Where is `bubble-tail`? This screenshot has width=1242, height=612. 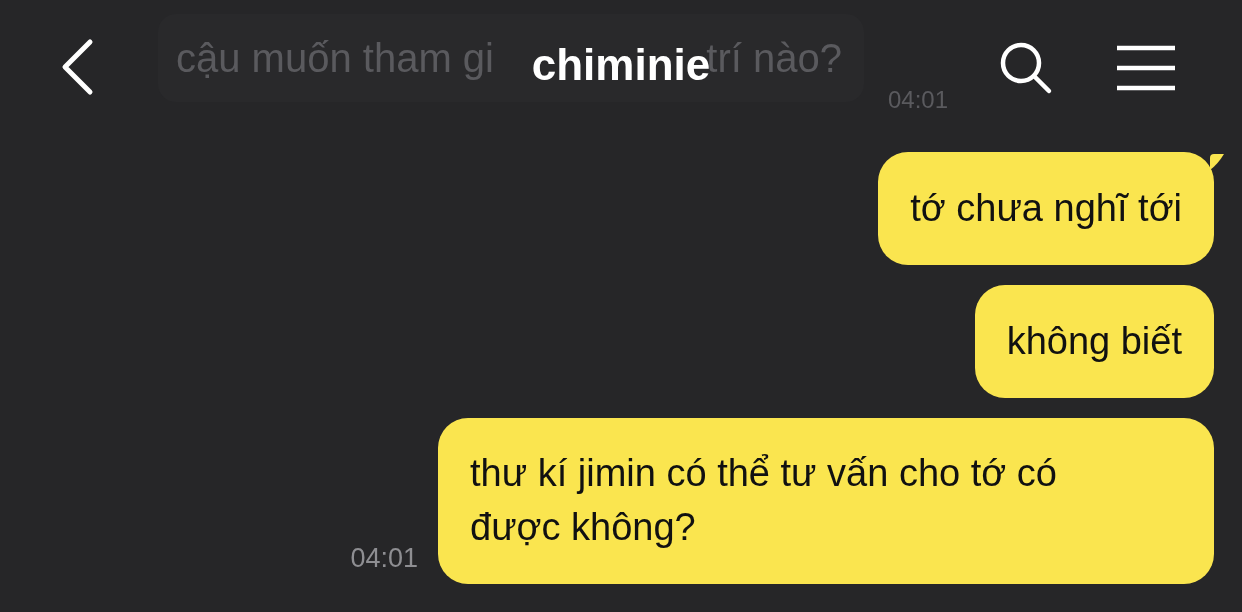 bubble-tail is located at coordinates (1217, 162).